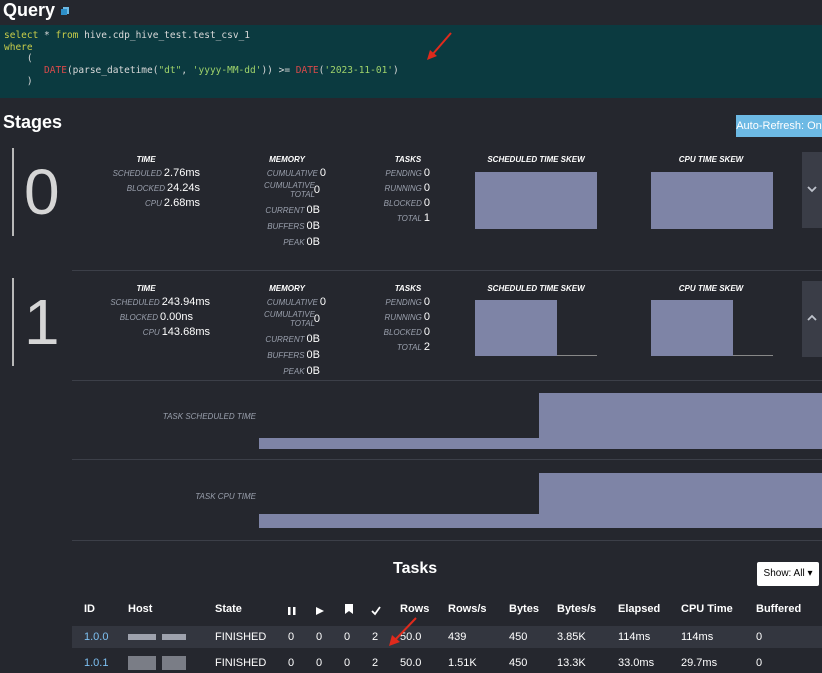  I want to click on col-rows-per-sec: Rows/s, so click(467, 609).